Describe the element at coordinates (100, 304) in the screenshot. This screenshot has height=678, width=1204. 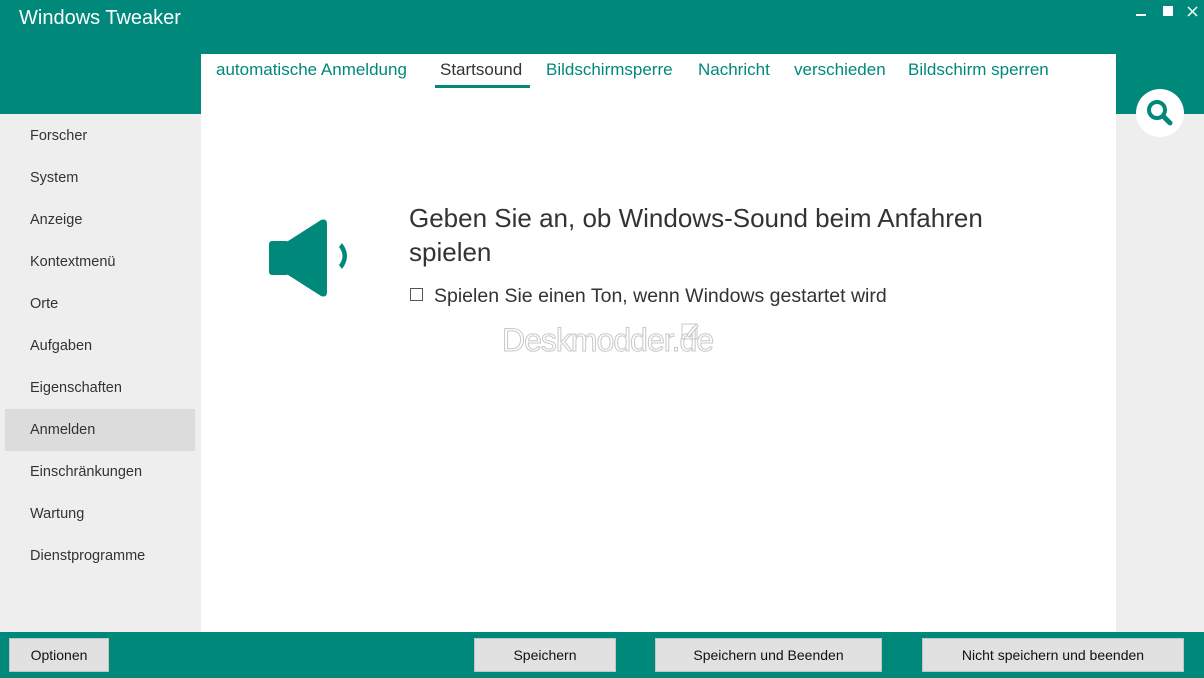
I see `sidebar-item-orte: Orte` at that location.